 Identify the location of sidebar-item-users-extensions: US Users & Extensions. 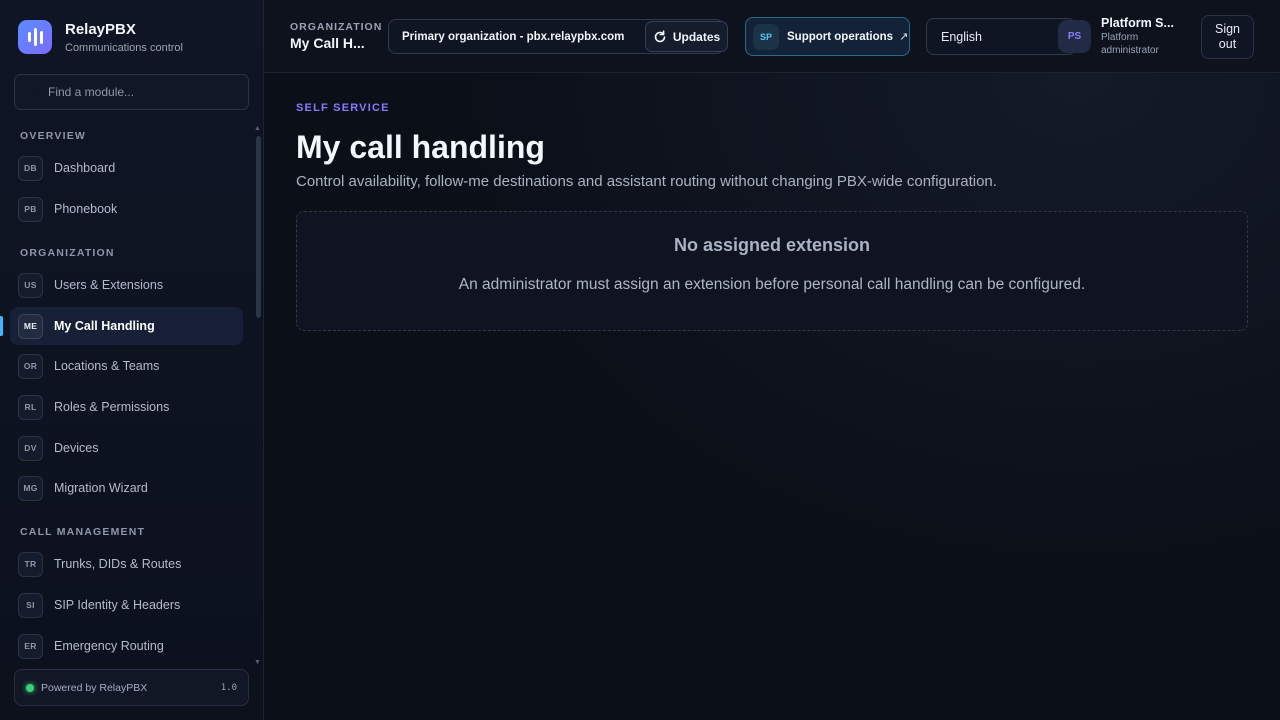
(126, 285).